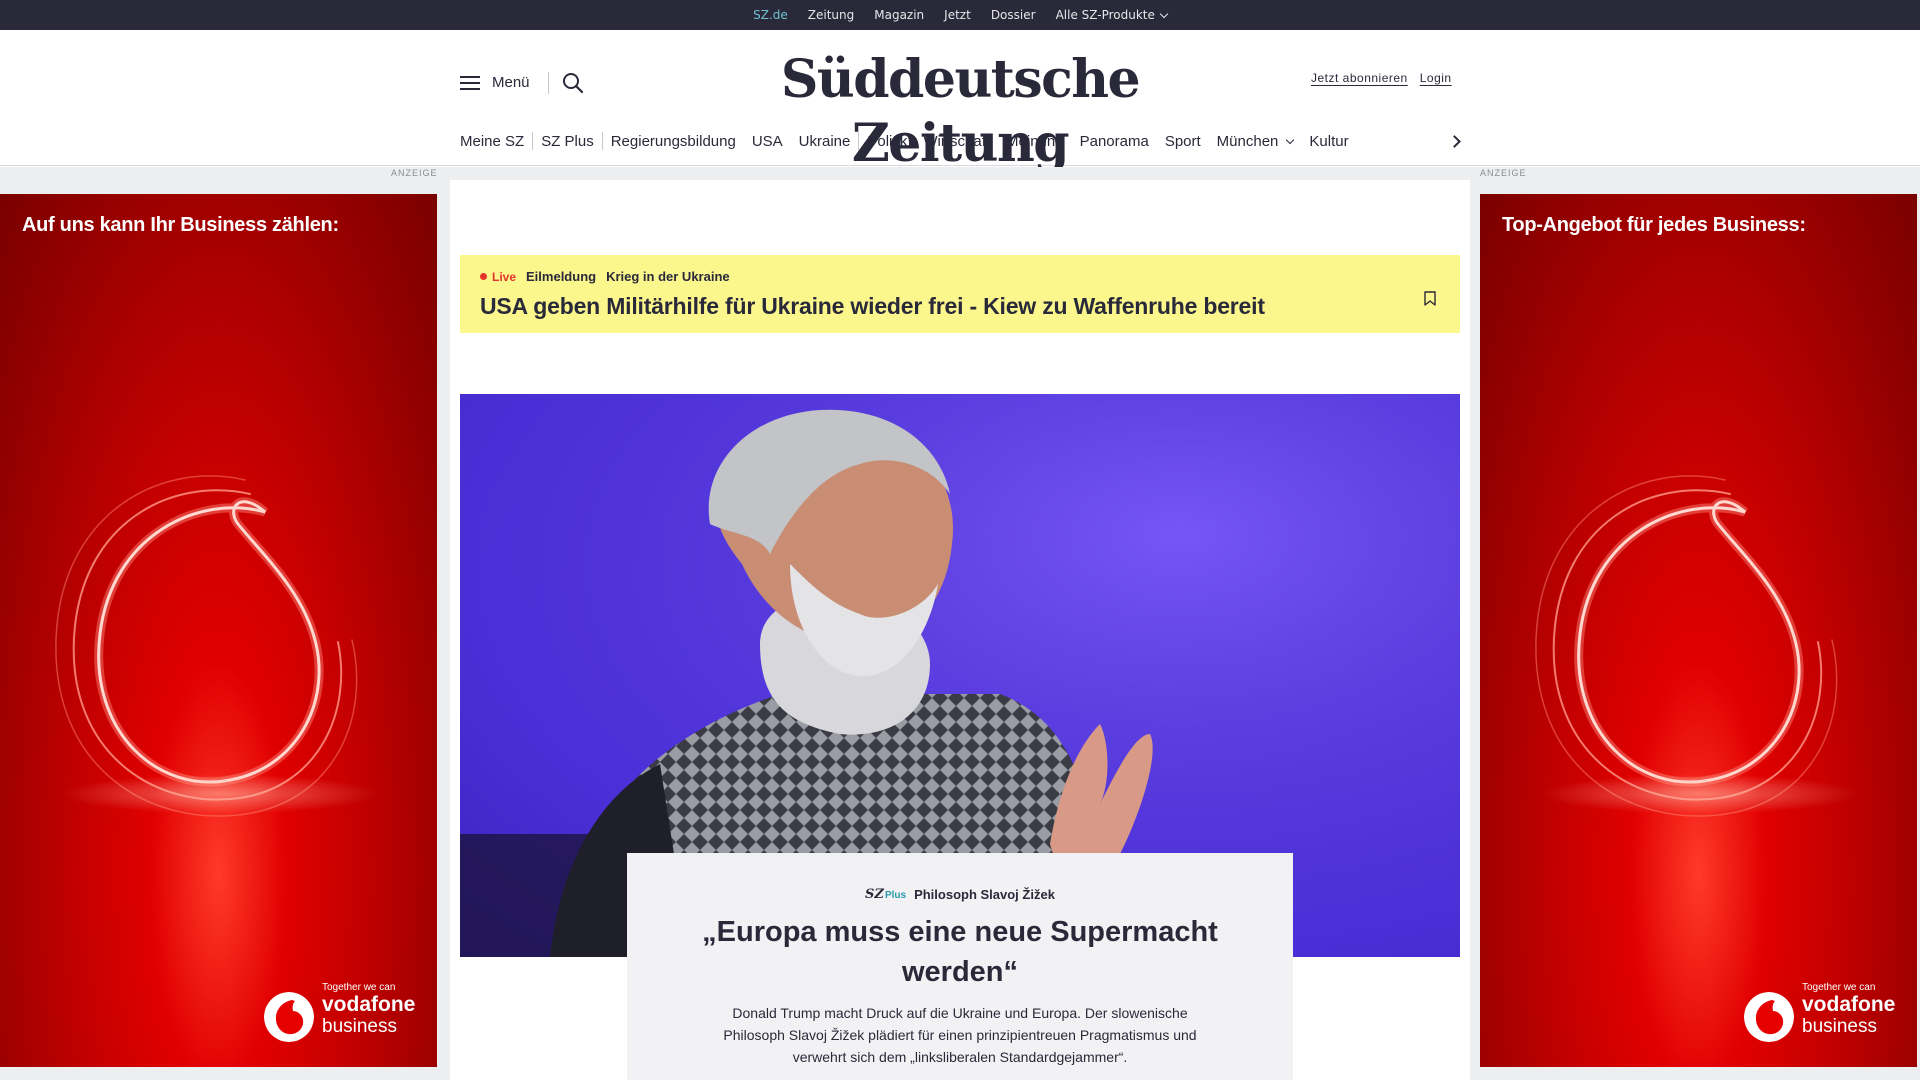 The image size is (1920, 1080). I want to click on nav-item-ukraine: Ukraine, so click(825, 141).